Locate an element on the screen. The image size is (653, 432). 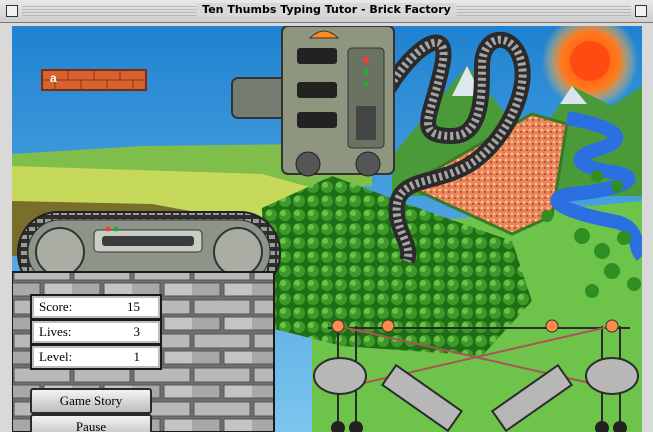
level-value: 1 is located at coordinates (137, 356).